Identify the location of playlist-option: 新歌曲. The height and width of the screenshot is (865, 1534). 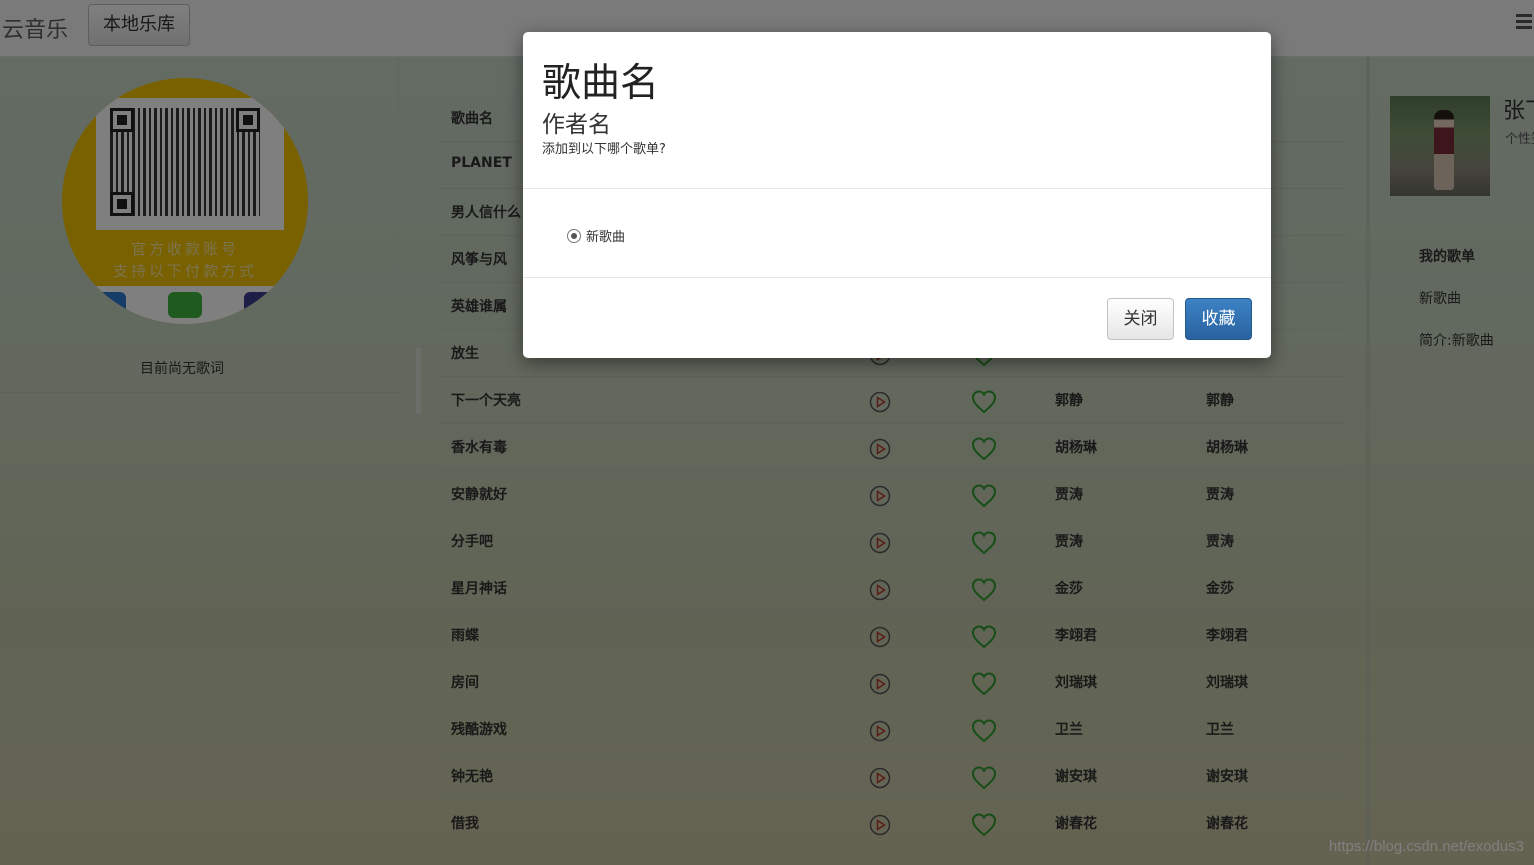
(596, 235).